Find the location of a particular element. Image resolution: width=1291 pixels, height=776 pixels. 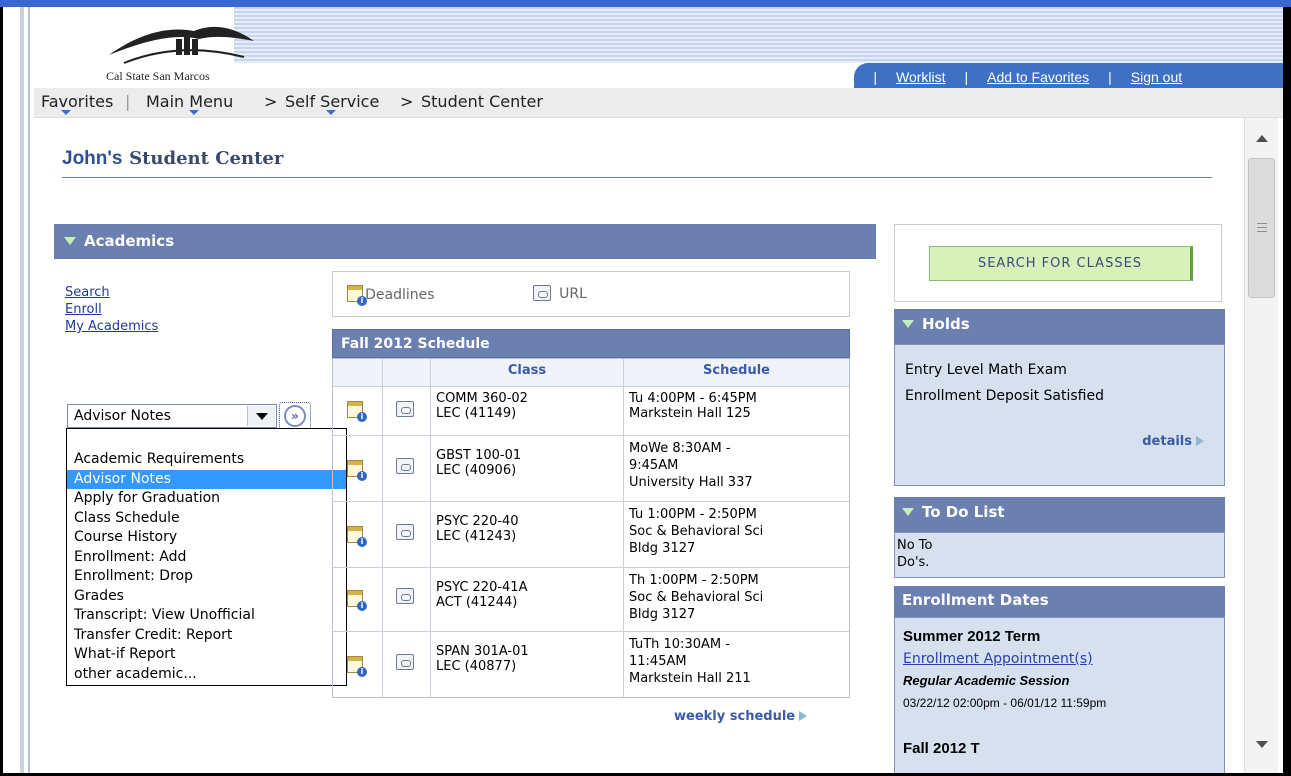

dropdown-option: Course History is located at coordinates (206, 538).